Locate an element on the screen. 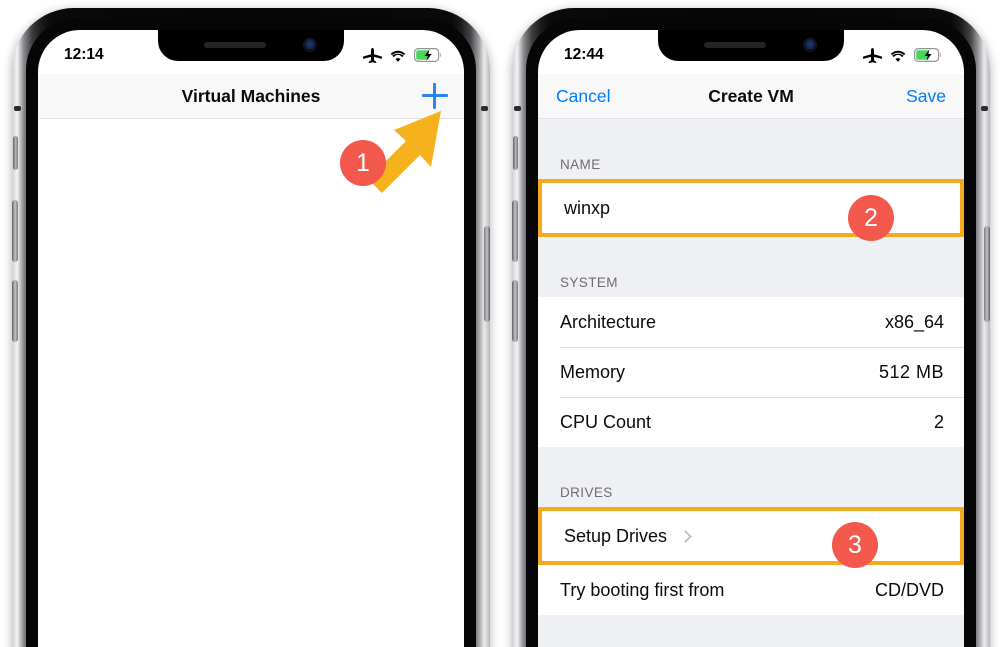 The height and width of the screenshot is (647, 1000). navigation-bar: Cancel Create VM Save is located at coordinates (751, 96).